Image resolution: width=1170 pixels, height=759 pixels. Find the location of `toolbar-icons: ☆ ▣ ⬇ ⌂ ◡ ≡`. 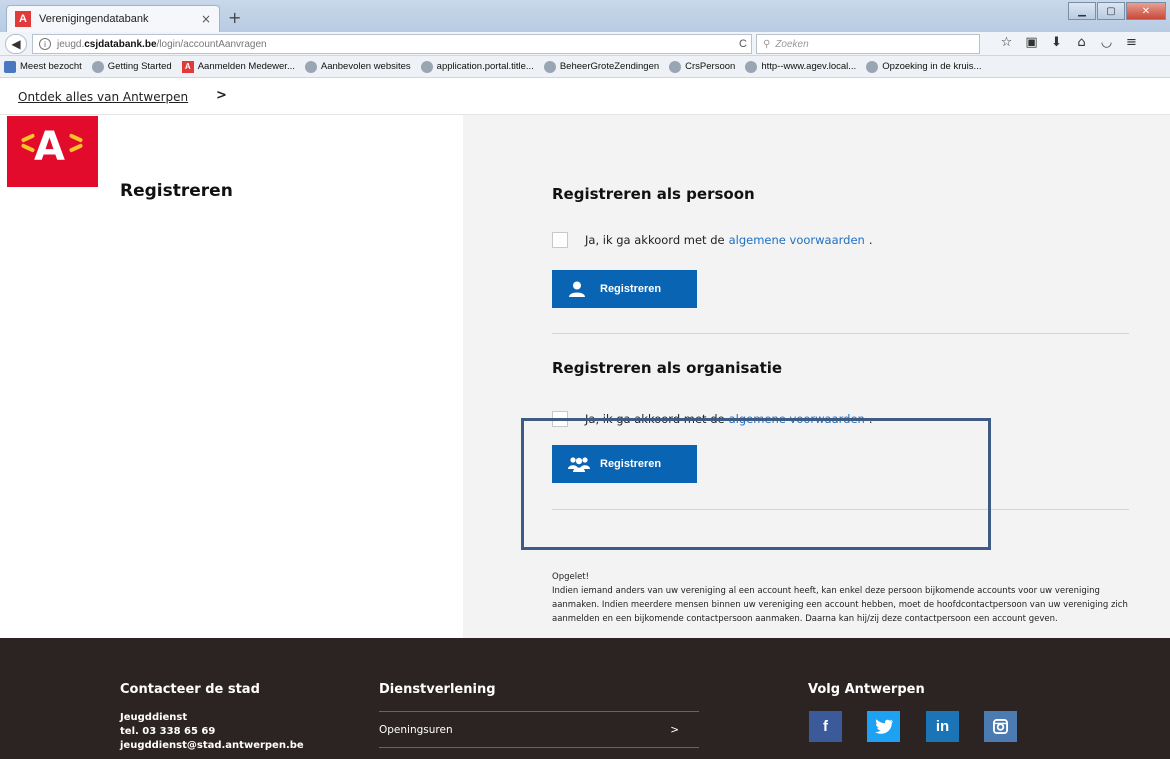

toolbar-icons: ☆ ▣ ⬇ ⌂ ◡ ≡ is located at coordinates (1069, 42).